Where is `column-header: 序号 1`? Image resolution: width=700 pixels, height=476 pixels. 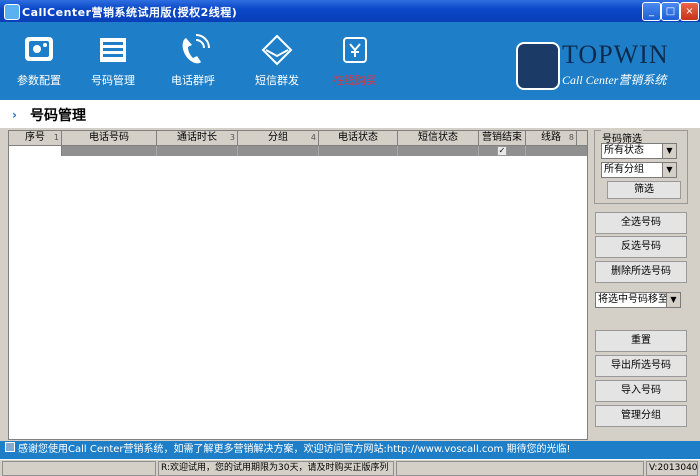 column-header: 序号 1 is located at coordinates (35, 138).